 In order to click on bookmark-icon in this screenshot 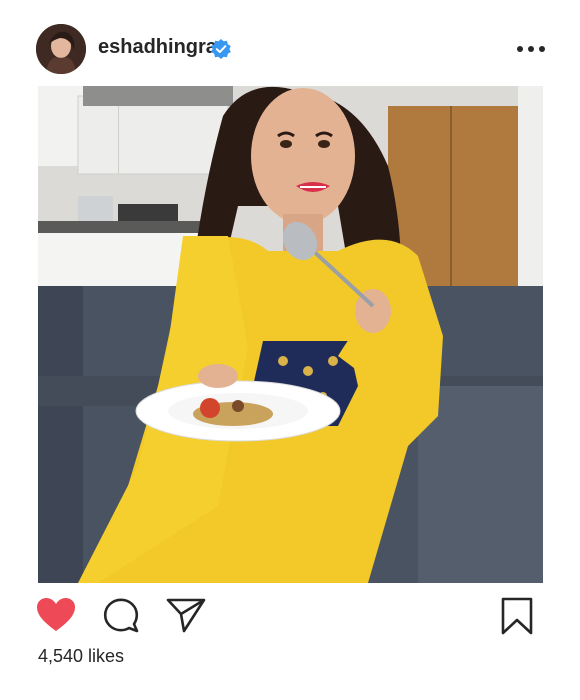, I will do `click(517, 616)`.